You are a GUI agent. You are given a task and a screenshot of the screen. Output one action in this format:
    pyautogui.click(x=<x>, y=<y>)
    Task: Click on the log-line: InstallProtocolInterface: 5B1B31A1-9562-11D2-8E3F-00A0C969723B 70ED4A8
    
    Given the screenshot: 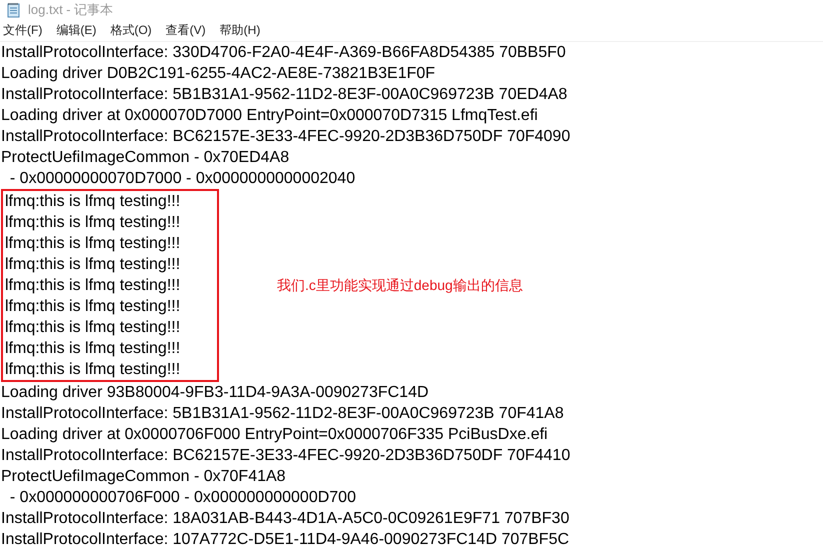 What is the action you would take?
    pyautogui.click(x=284, y=95)
    